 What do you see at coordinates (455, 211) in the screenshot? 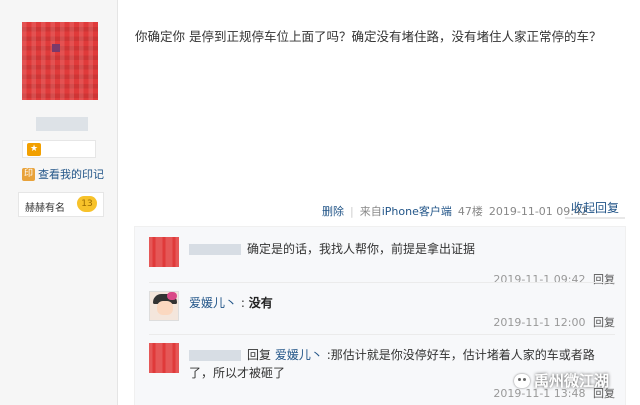
I see `post-meta: 删除 | 来自iPhone客户端 47楼 2019-11-01 09:42` at bounding box center [455, 211].